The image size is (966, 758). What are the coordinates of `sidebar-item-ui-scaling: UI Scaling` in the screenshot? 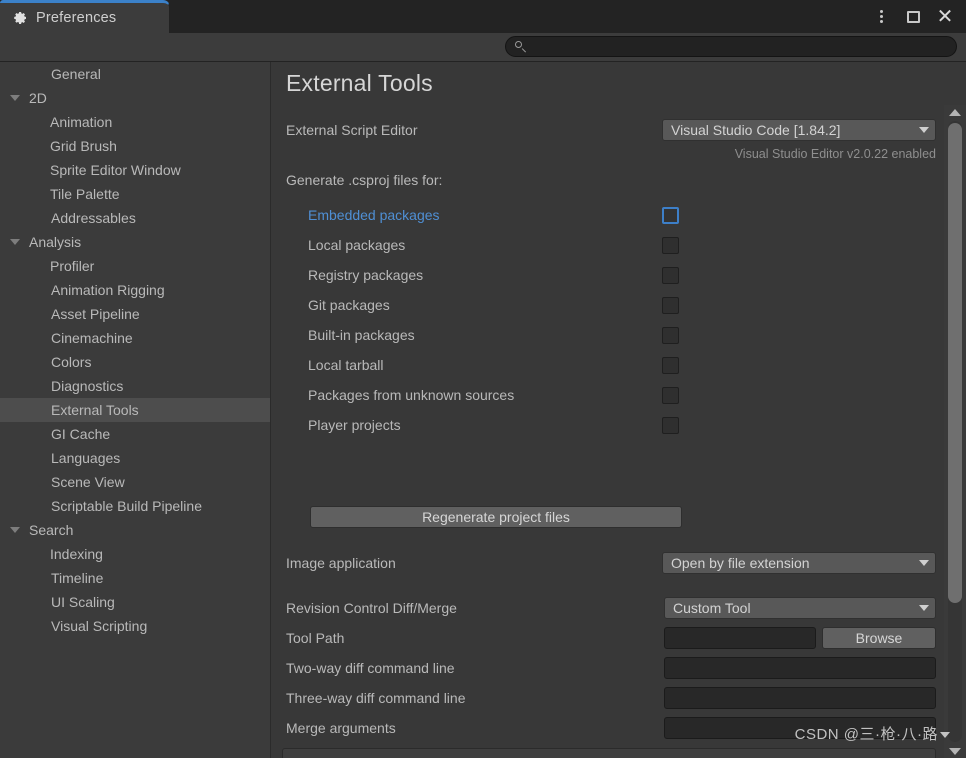 It's located at (135, 602).